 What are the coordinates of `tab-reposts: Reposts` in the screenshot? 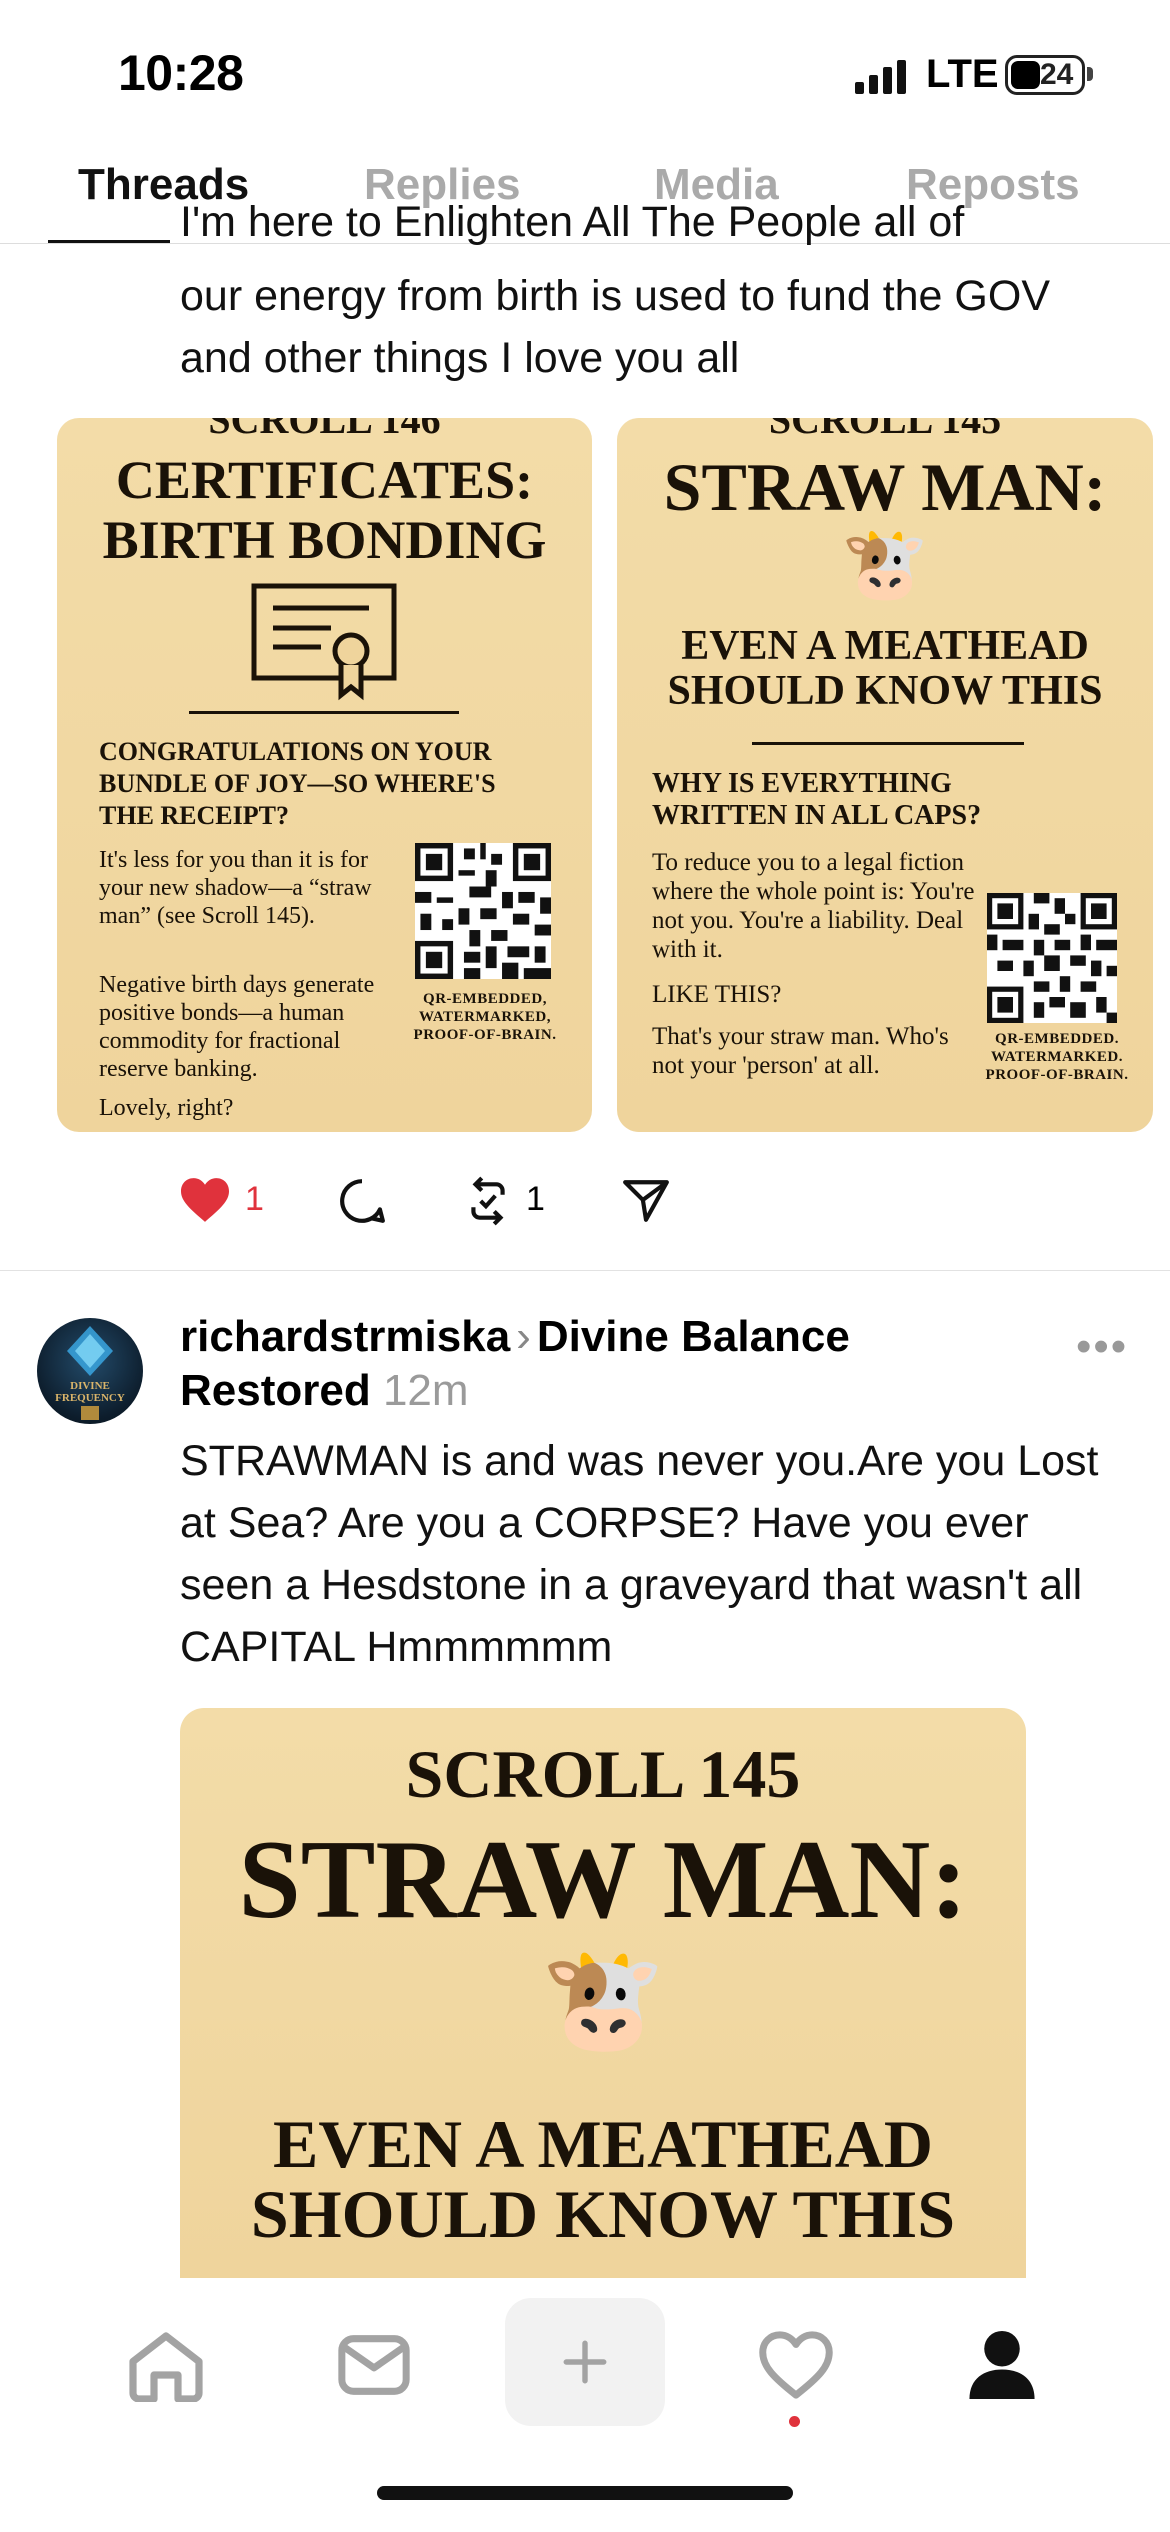 It's located at (993, 185).